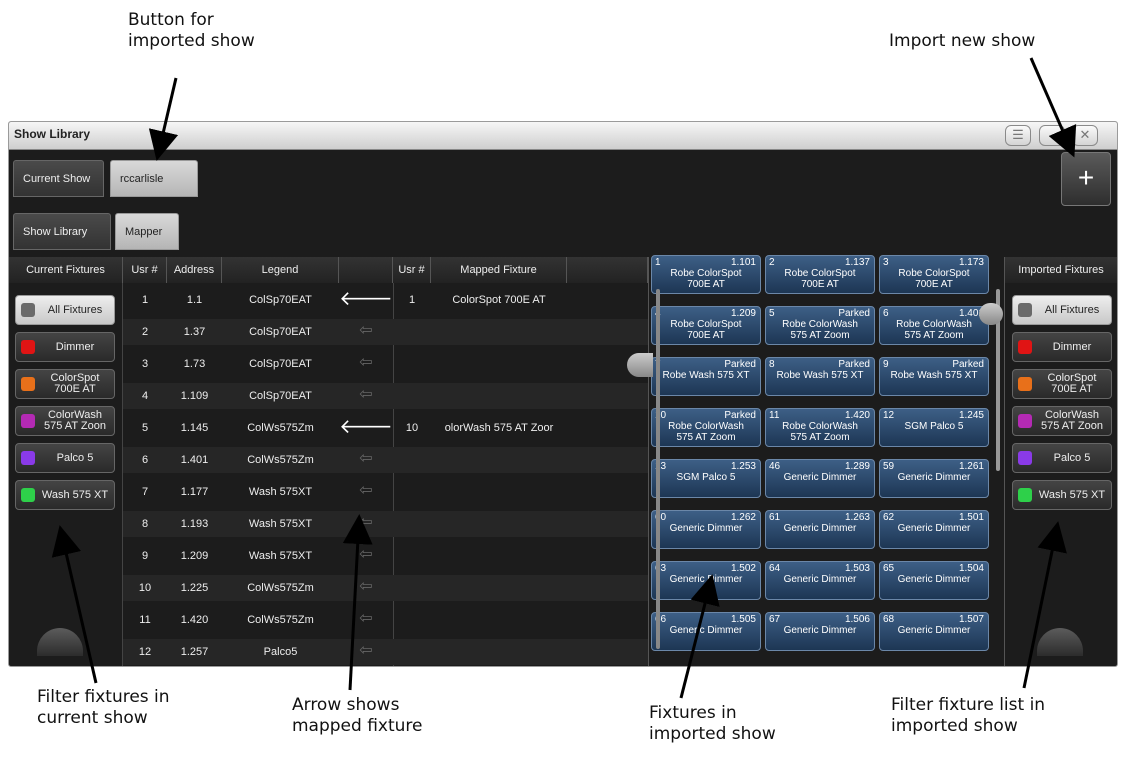 The height and width of the screenshot is (769, 1123). Describe the element at coordinates (194, 556) in the screenshot. I see `address-cell: 1.209` at that location.